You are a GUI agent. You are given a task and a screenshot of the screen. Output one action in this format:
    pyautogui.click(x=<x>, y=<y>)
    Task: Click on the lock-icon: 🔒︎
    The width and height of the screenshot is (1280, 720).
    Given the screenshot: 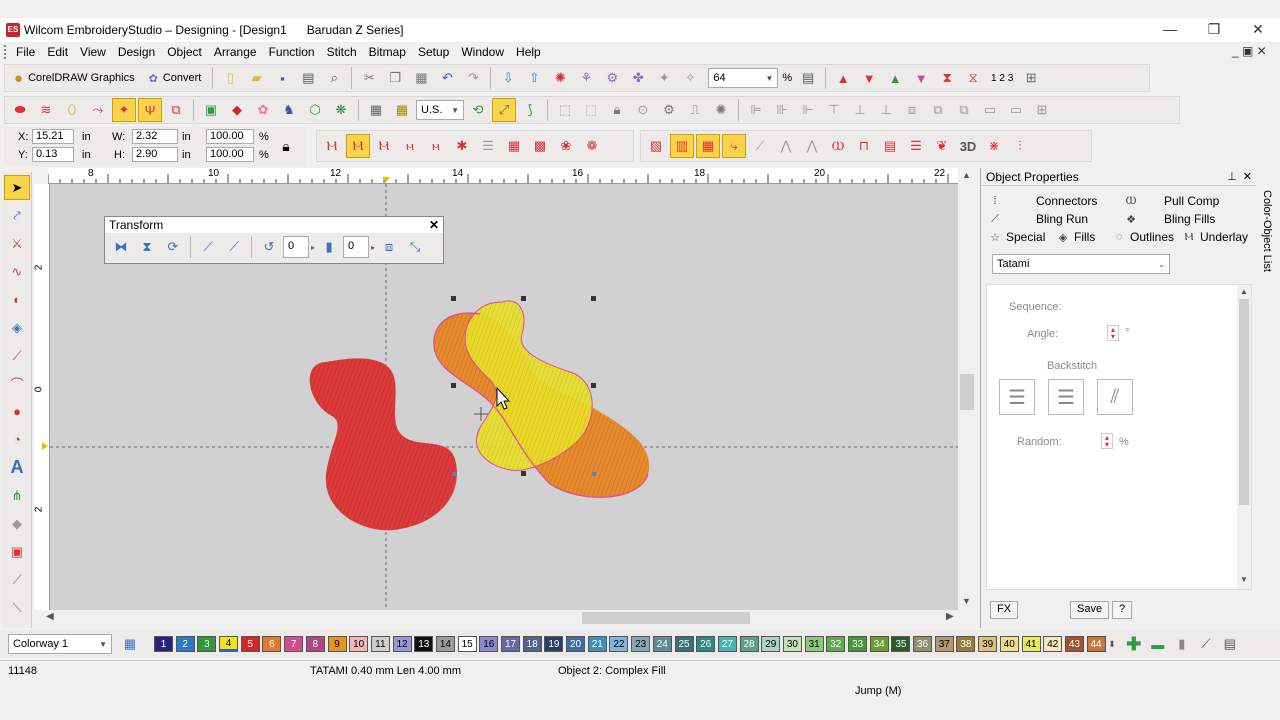 What is the action you would take?
    pyautogui.click(x=617, y=110)
    